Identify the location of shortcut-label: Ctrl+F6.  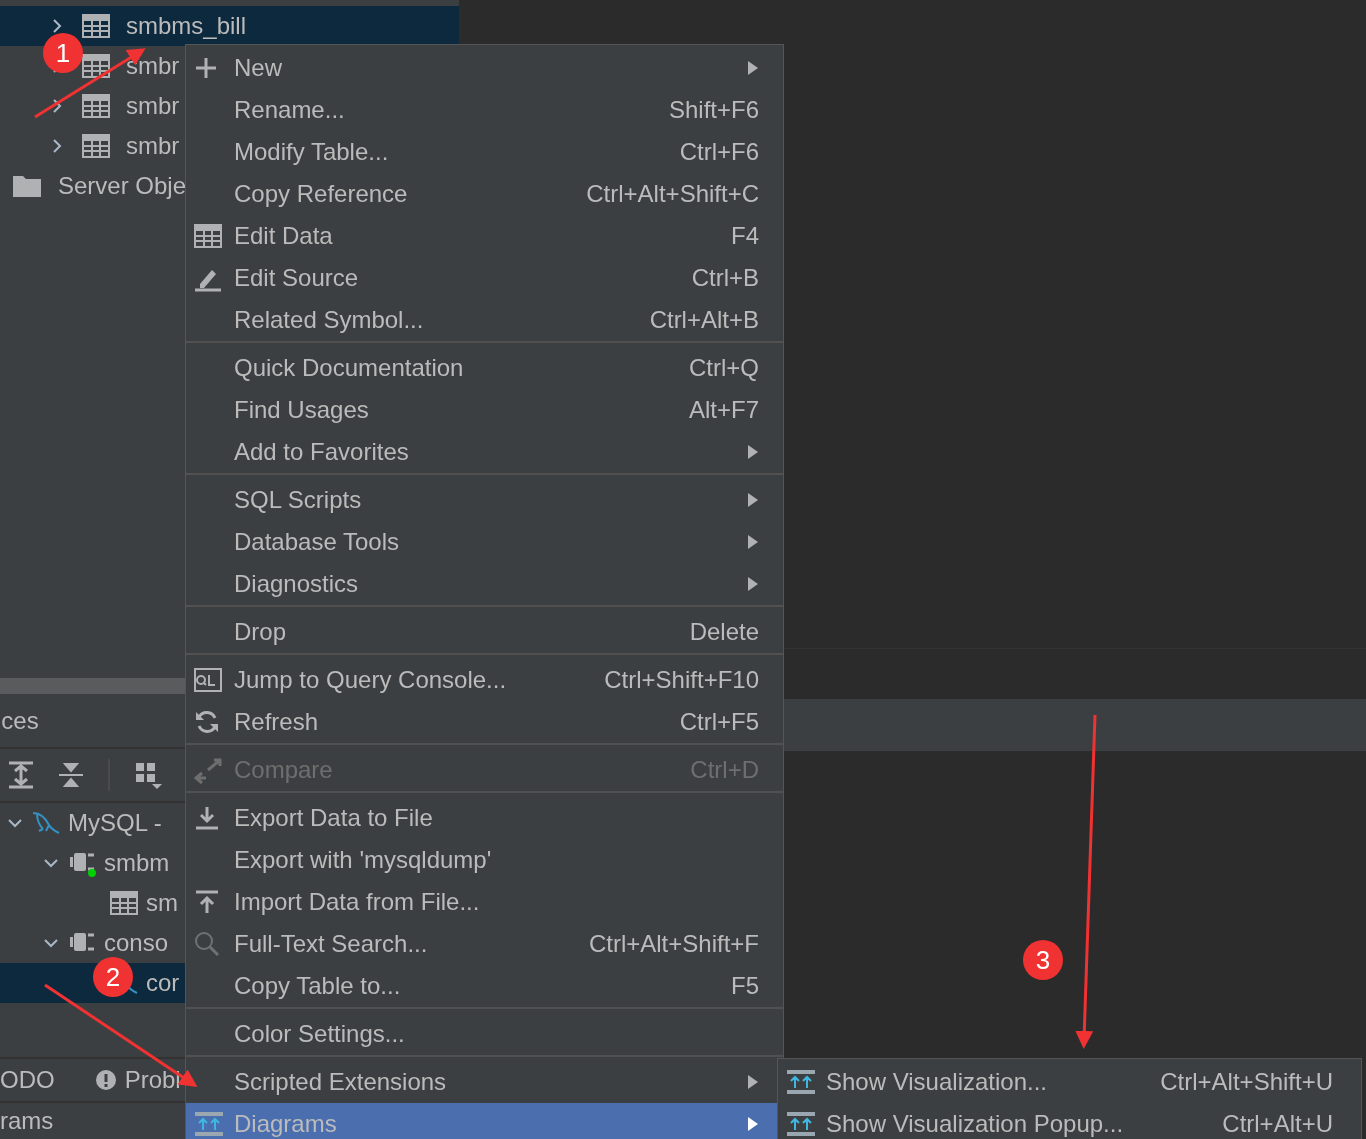
(719, 152).